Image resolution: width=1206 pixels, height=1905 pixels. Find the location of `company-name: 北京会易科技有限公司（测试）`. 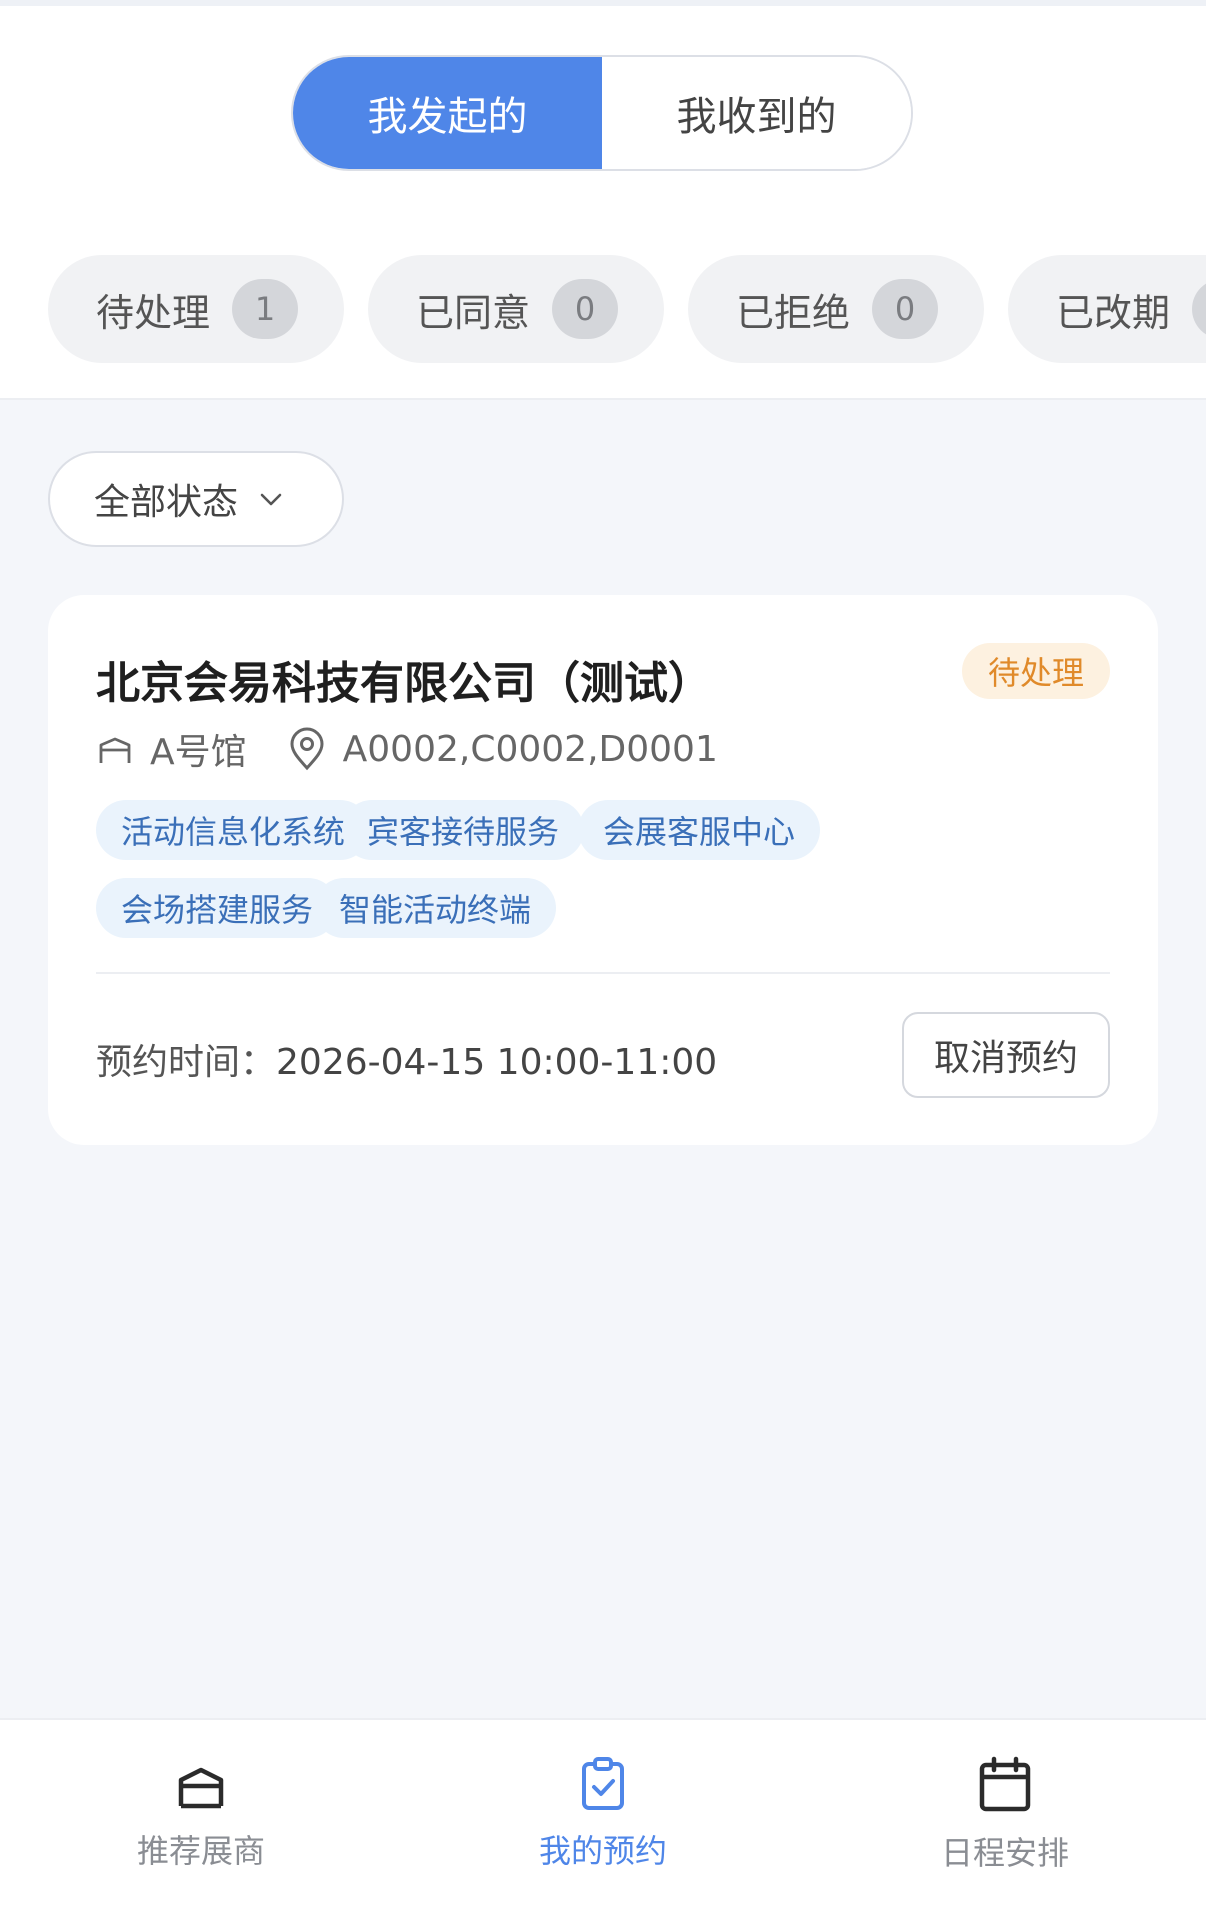

company-name: 北京会易科技有限公司（测试） is located at coordinates (404, 683).